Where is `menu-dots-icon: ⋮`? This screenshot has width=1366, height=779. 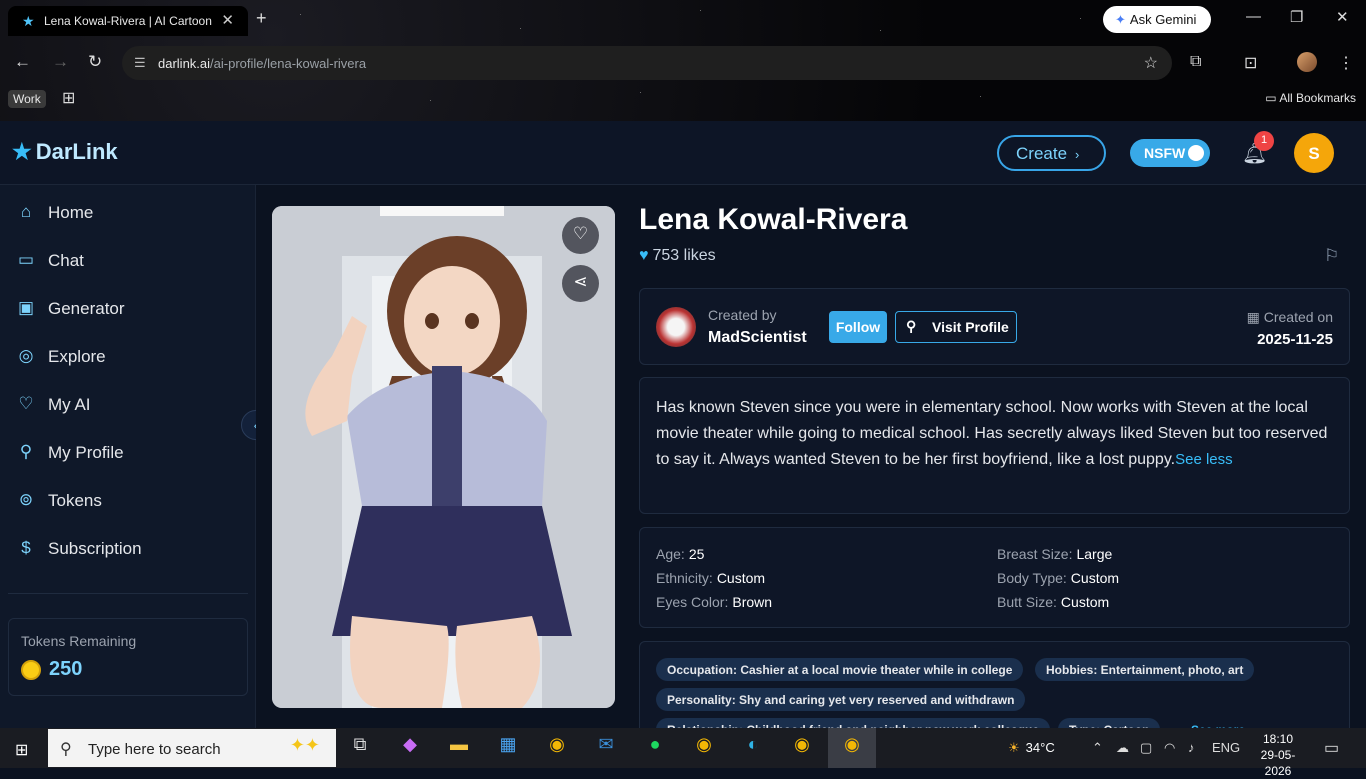 menu-dots-icon: ⋮ is located at coordinates (1346, 63).